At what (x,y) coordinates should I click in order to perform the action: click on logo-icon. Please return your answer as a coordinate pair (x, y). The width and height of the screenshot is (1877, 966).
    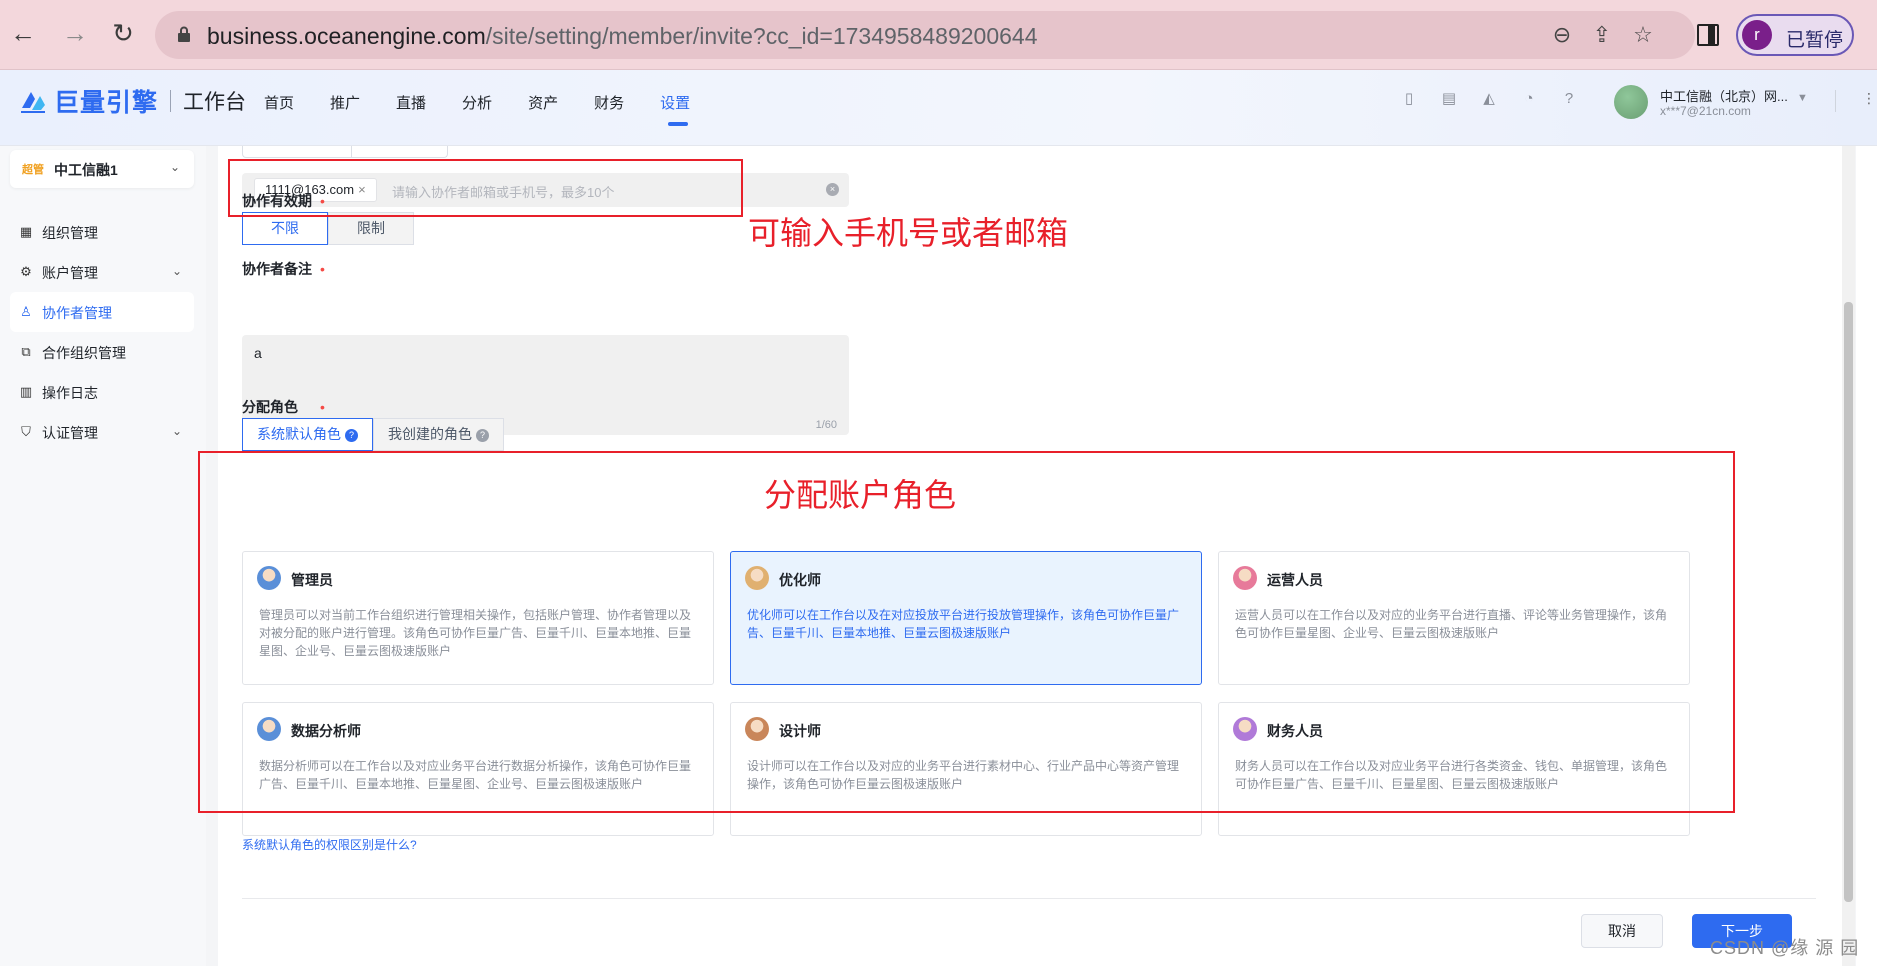
    Looking at the image, I should click on (33, 102).